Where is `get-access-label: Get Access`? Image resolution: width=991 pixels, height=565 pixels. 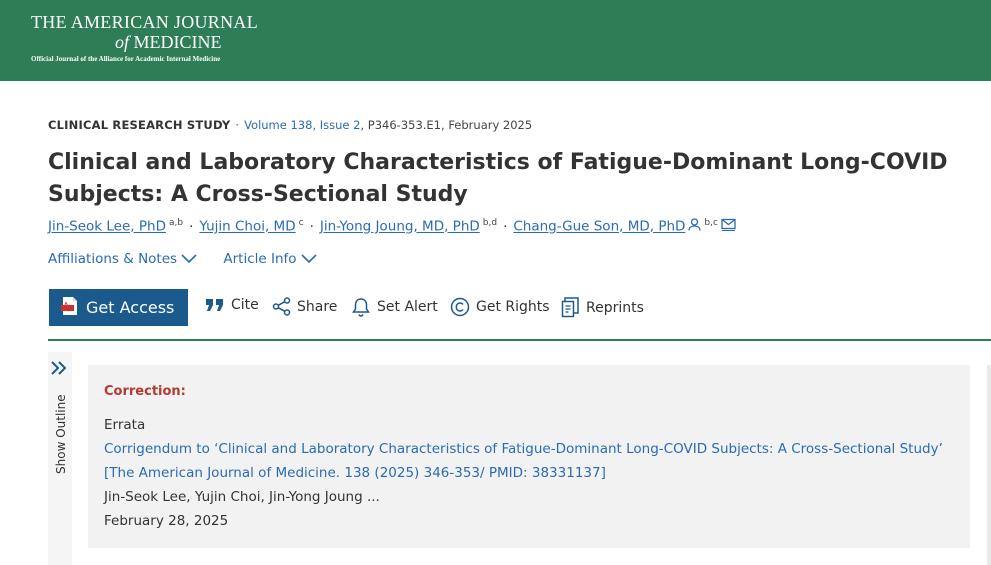
get-access-label: Get Access is located at coordinates (130, 307).